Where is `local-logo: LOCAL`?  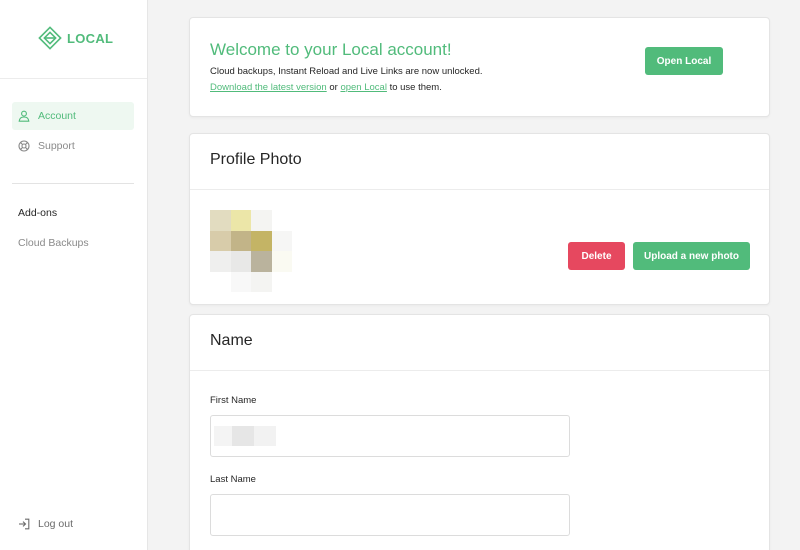 local-logo: LOCAL is located at coordinates (75, 38).